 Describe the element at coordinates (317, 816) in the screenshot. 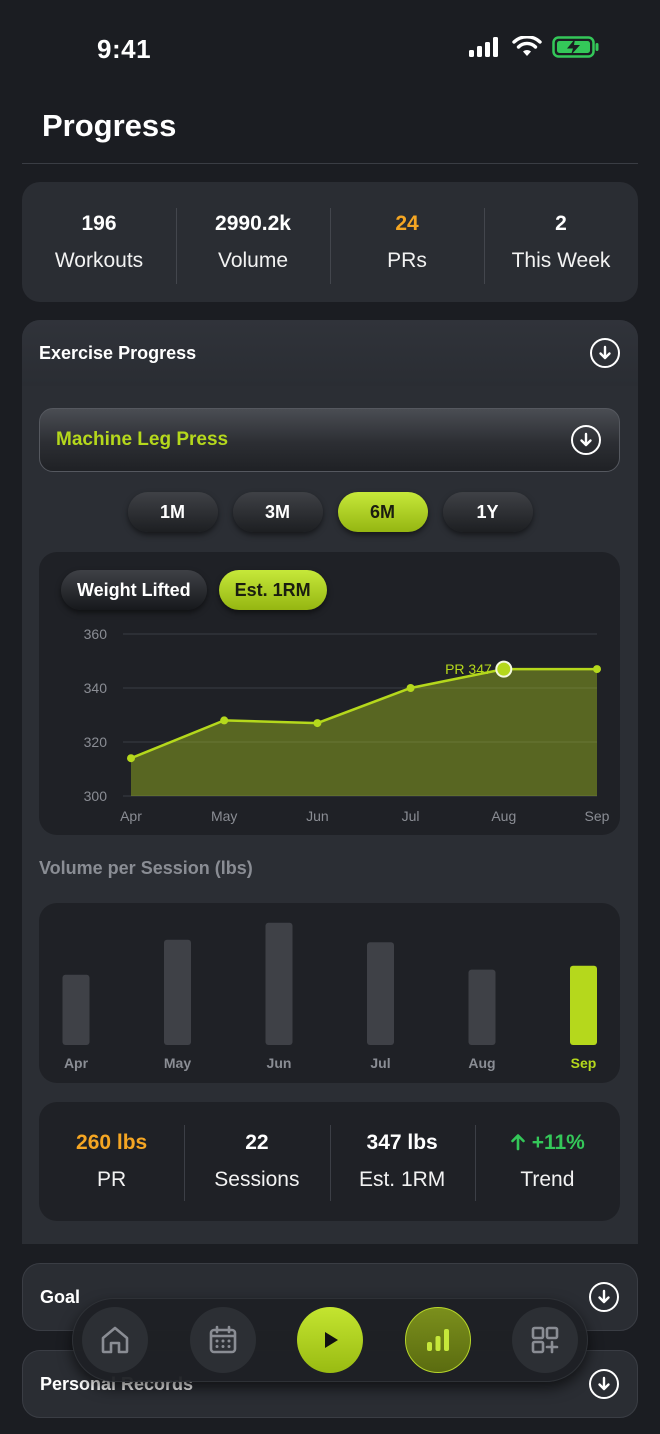

I see `x-tick-label: Jun` at that location.